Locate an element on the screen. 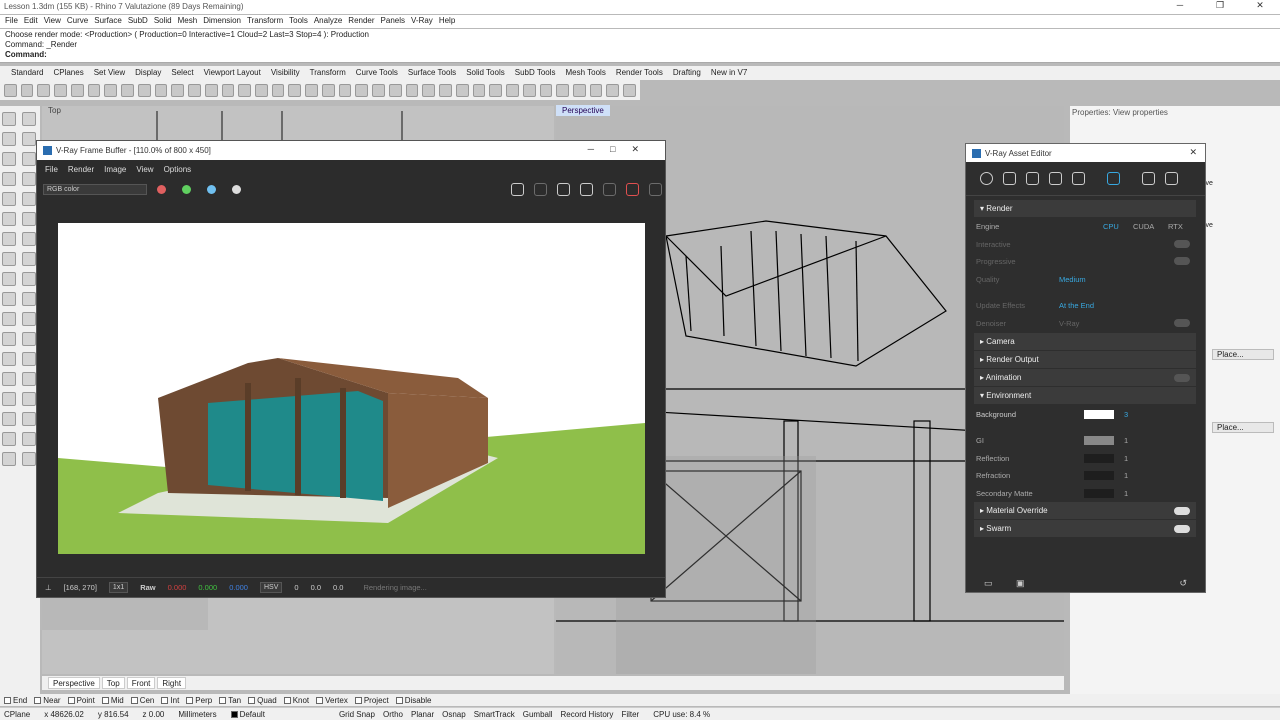 Image resolution: width=1280 pixels, height=720 pixels. denoiser-value: V-Ray is located at coordinates (1069, 323).